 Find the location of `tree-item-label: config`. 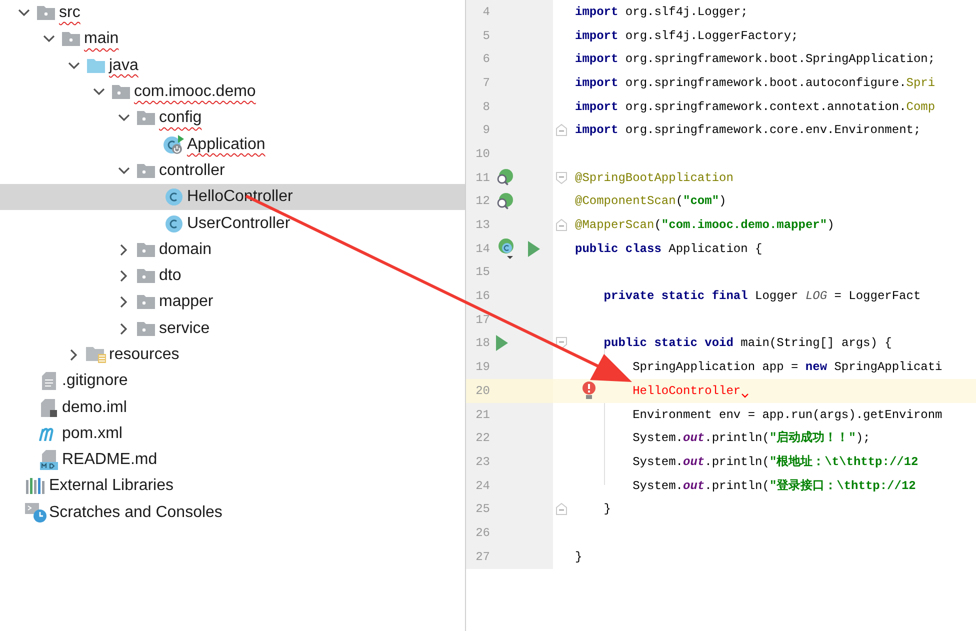

tree-item-label: config is located at coordinates (180, 118).